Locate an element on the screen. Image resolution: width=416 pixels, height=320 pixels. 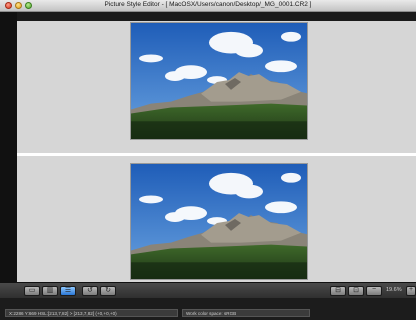
zoom-in-button: + is located at coordinates (411, 291).